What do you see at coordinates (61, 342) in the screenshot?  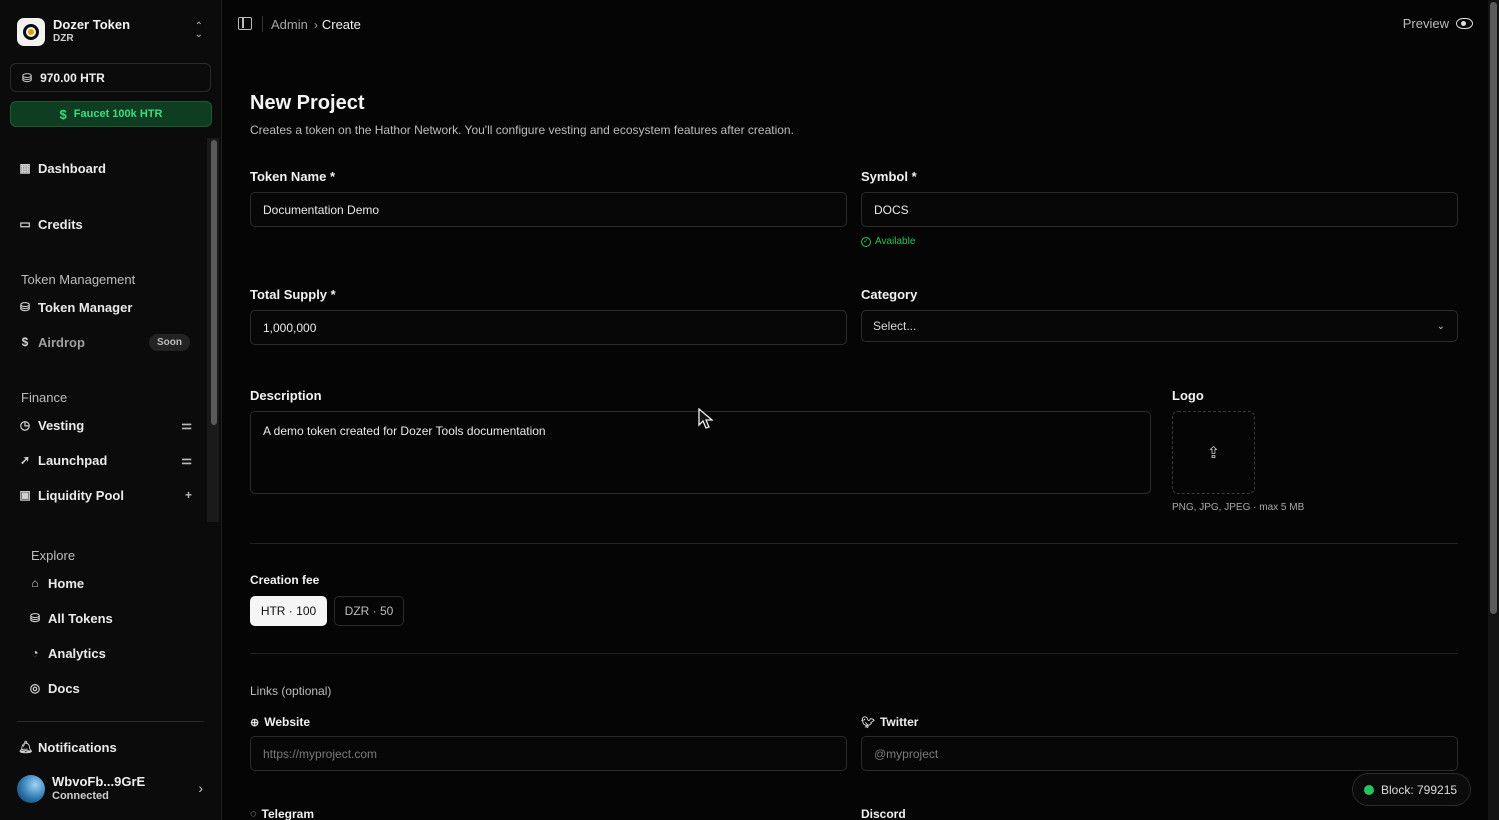 I see `sidebar-item-label: Airdrop` at bounding box center [61, 342].